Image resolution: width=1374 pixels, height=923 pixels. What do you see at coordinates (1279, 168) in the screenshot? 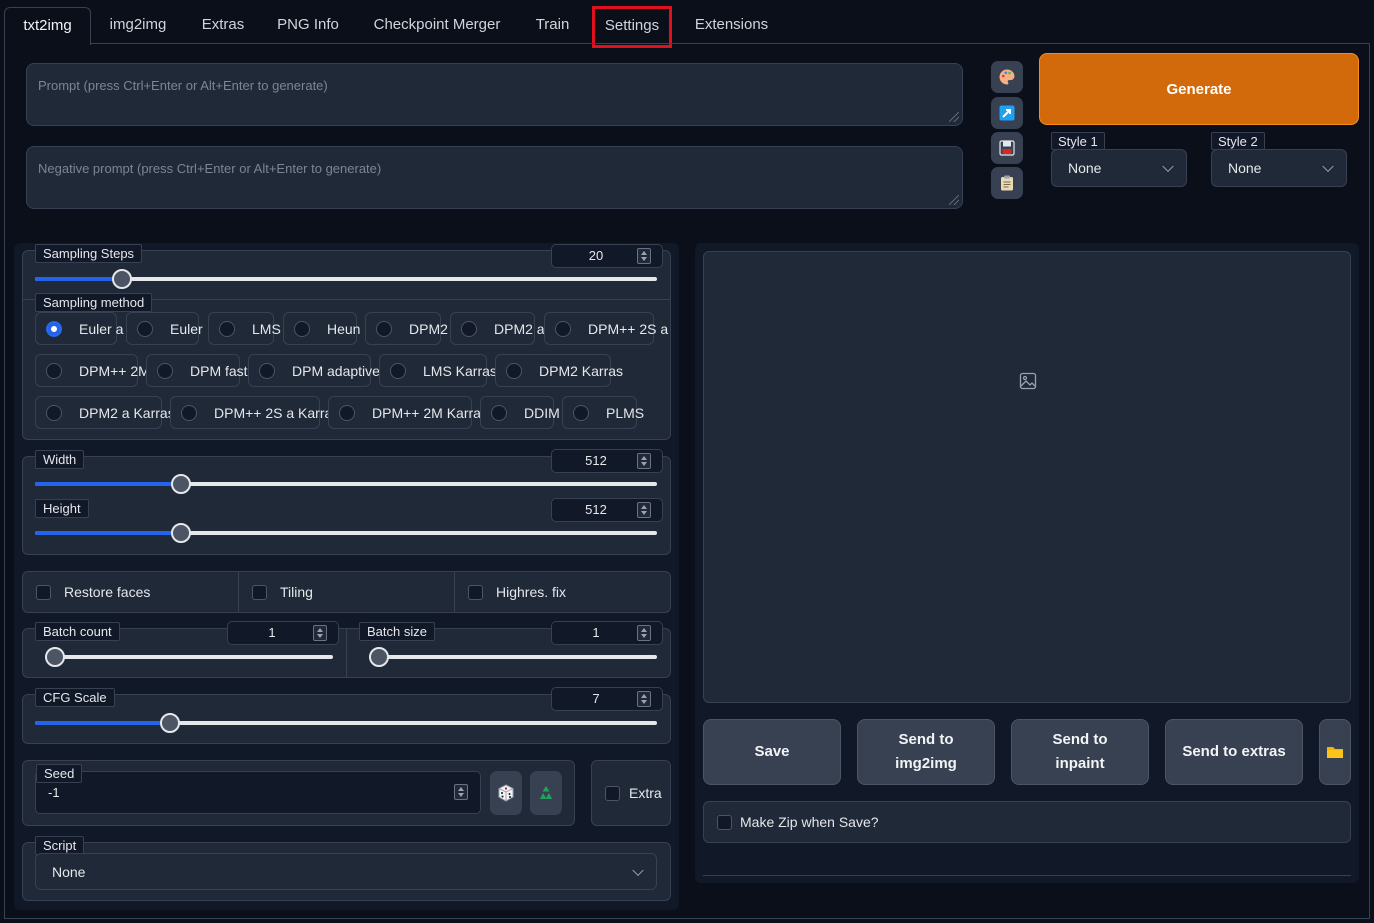
I see `style2-dropdown: None` at bounding box center [1279, 168].